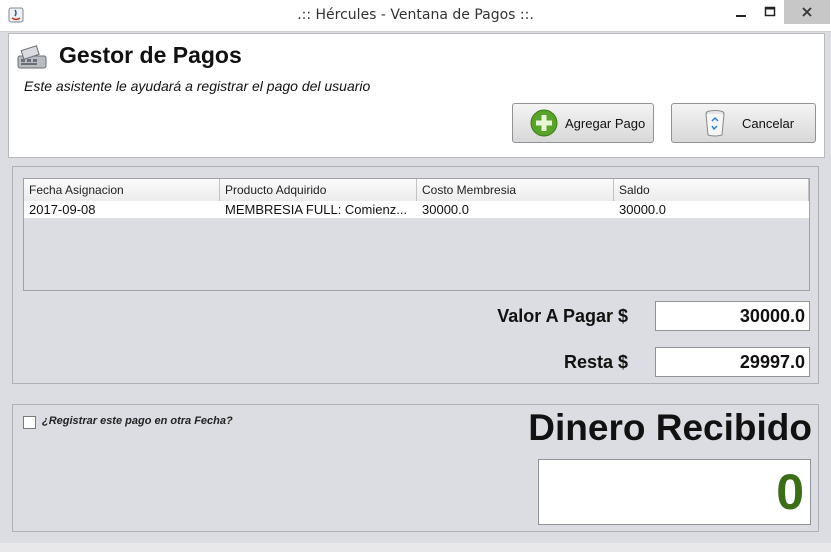 This screenshot has height=552, width=831. Describe the element at coordinates (29, 422) in the screenshot. I see `other-date-checkbox` at that location.